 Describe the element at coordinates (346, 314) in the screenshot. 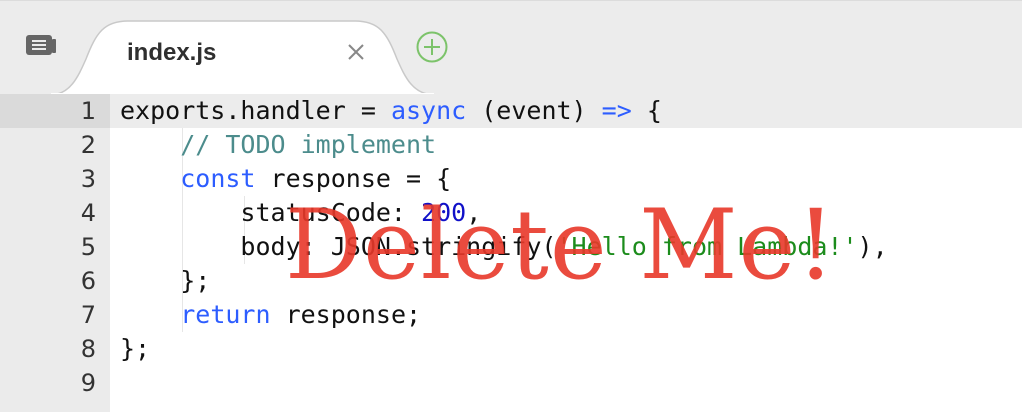

I see `code-token: response;` at that location.